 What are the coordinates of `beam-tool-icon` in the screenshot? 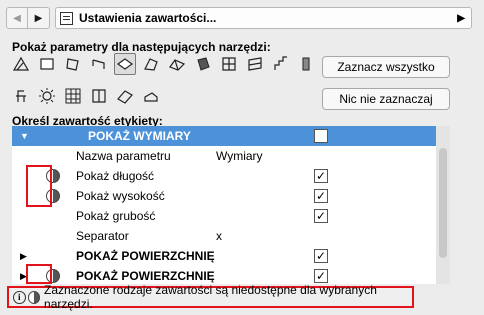 It's located at (73, 64).